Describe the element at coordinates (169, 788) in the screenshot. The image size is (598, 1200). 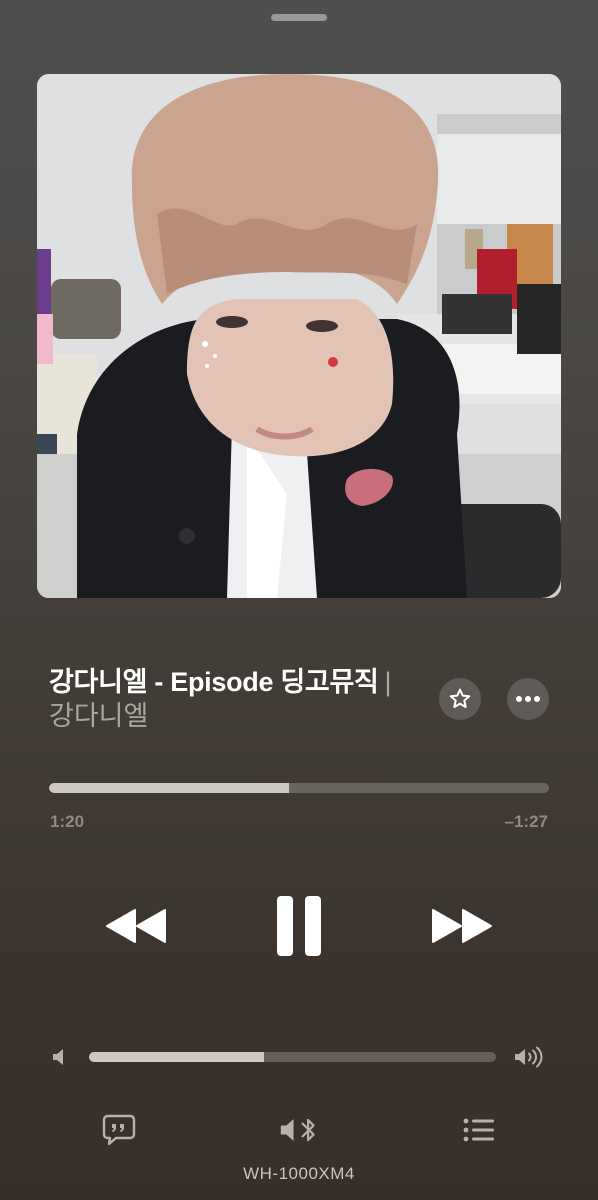
I see `playback-progress-fill` at that location.